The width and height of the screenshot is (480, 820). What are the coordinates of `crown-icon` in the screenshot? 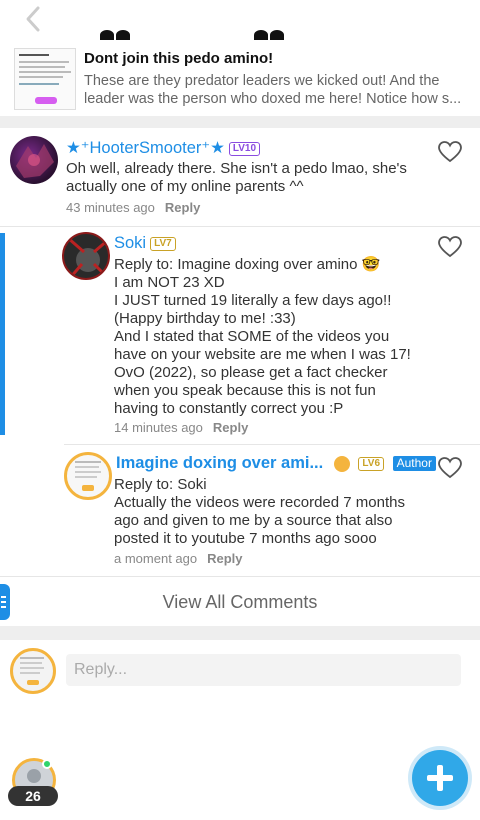 It's located at (341, 463).